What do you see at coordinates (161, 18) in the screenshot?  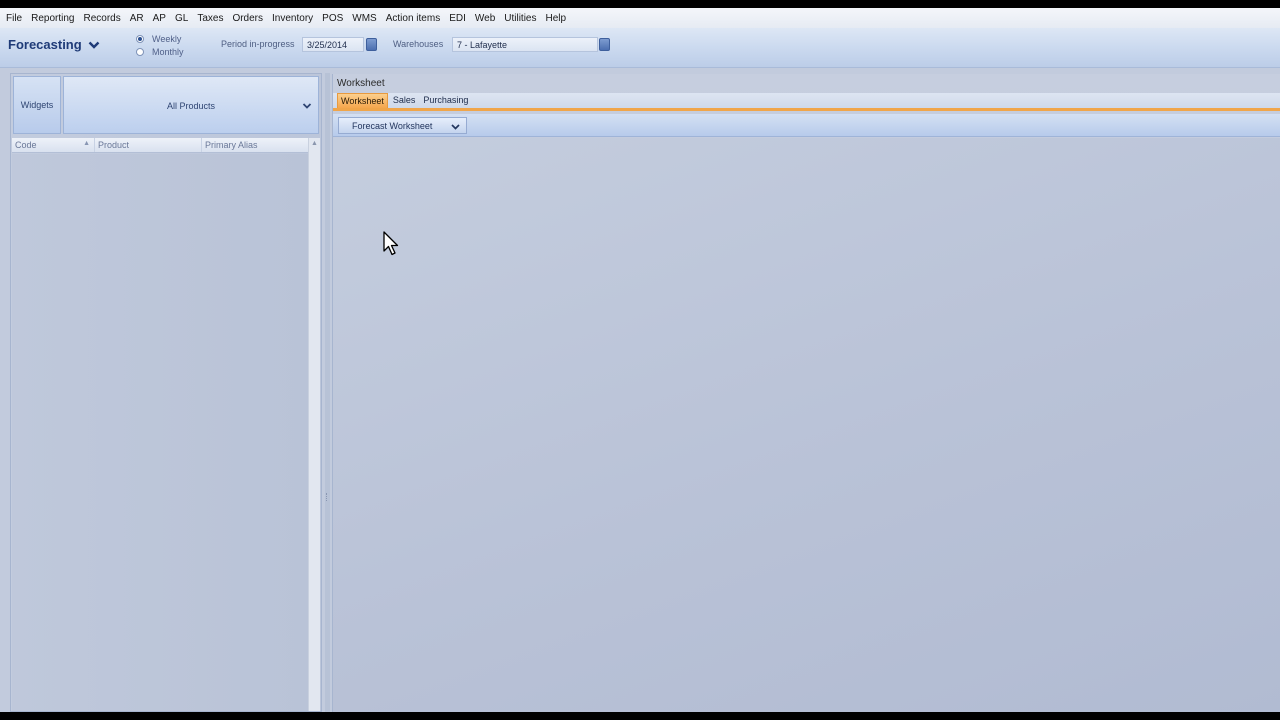 I see `menu-ap: AP` at bounding box center [161, 18].